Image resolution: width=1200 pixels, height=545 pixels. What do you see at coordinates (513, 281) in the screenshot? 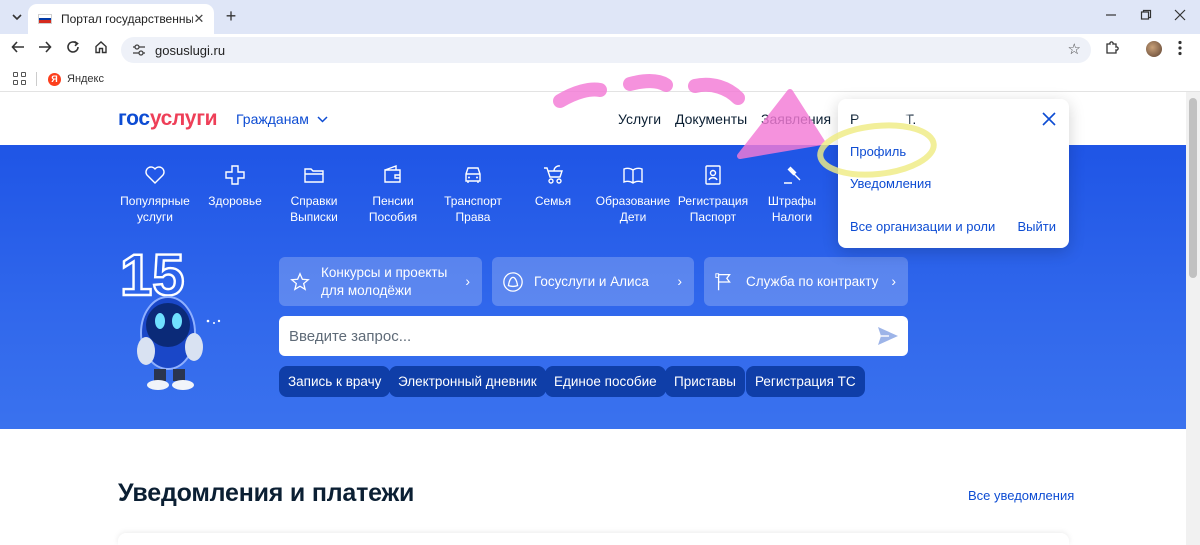
I see `alice-icon` at bounding box center [513, 281].